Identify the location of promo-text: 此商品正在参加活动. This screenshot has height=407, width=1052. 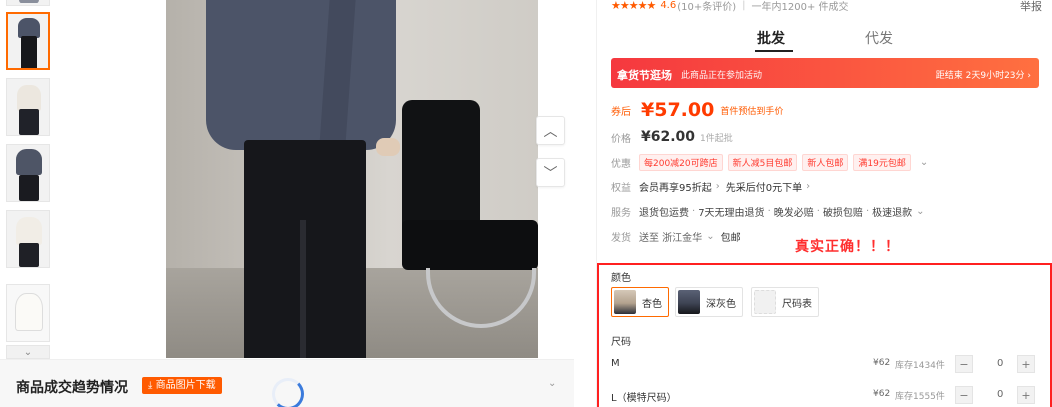
(722, 76).